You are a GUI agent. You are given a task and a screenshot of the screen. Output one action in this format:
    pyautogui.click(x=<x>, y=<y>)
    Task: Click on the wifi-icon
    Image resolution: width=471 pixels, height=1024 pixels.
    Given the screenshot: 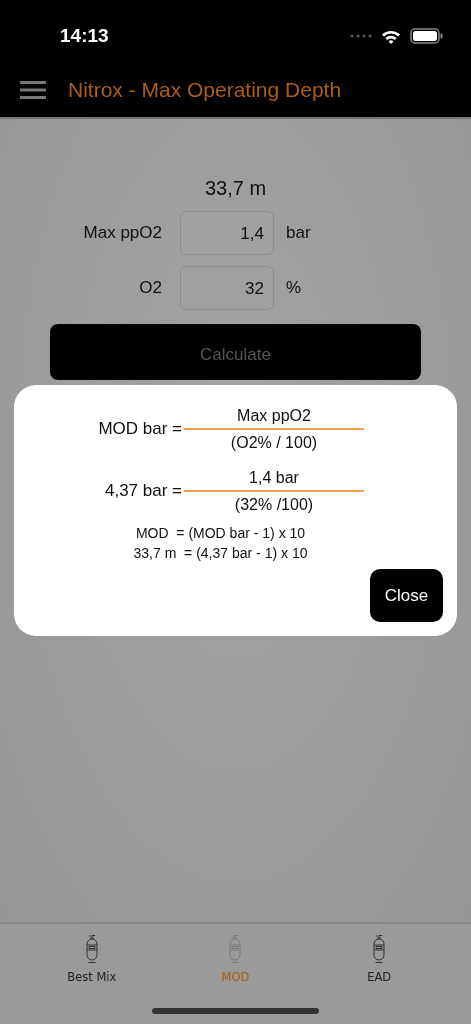 What is the action you would take?
    pyautogui.click(x=391, y=36)
    